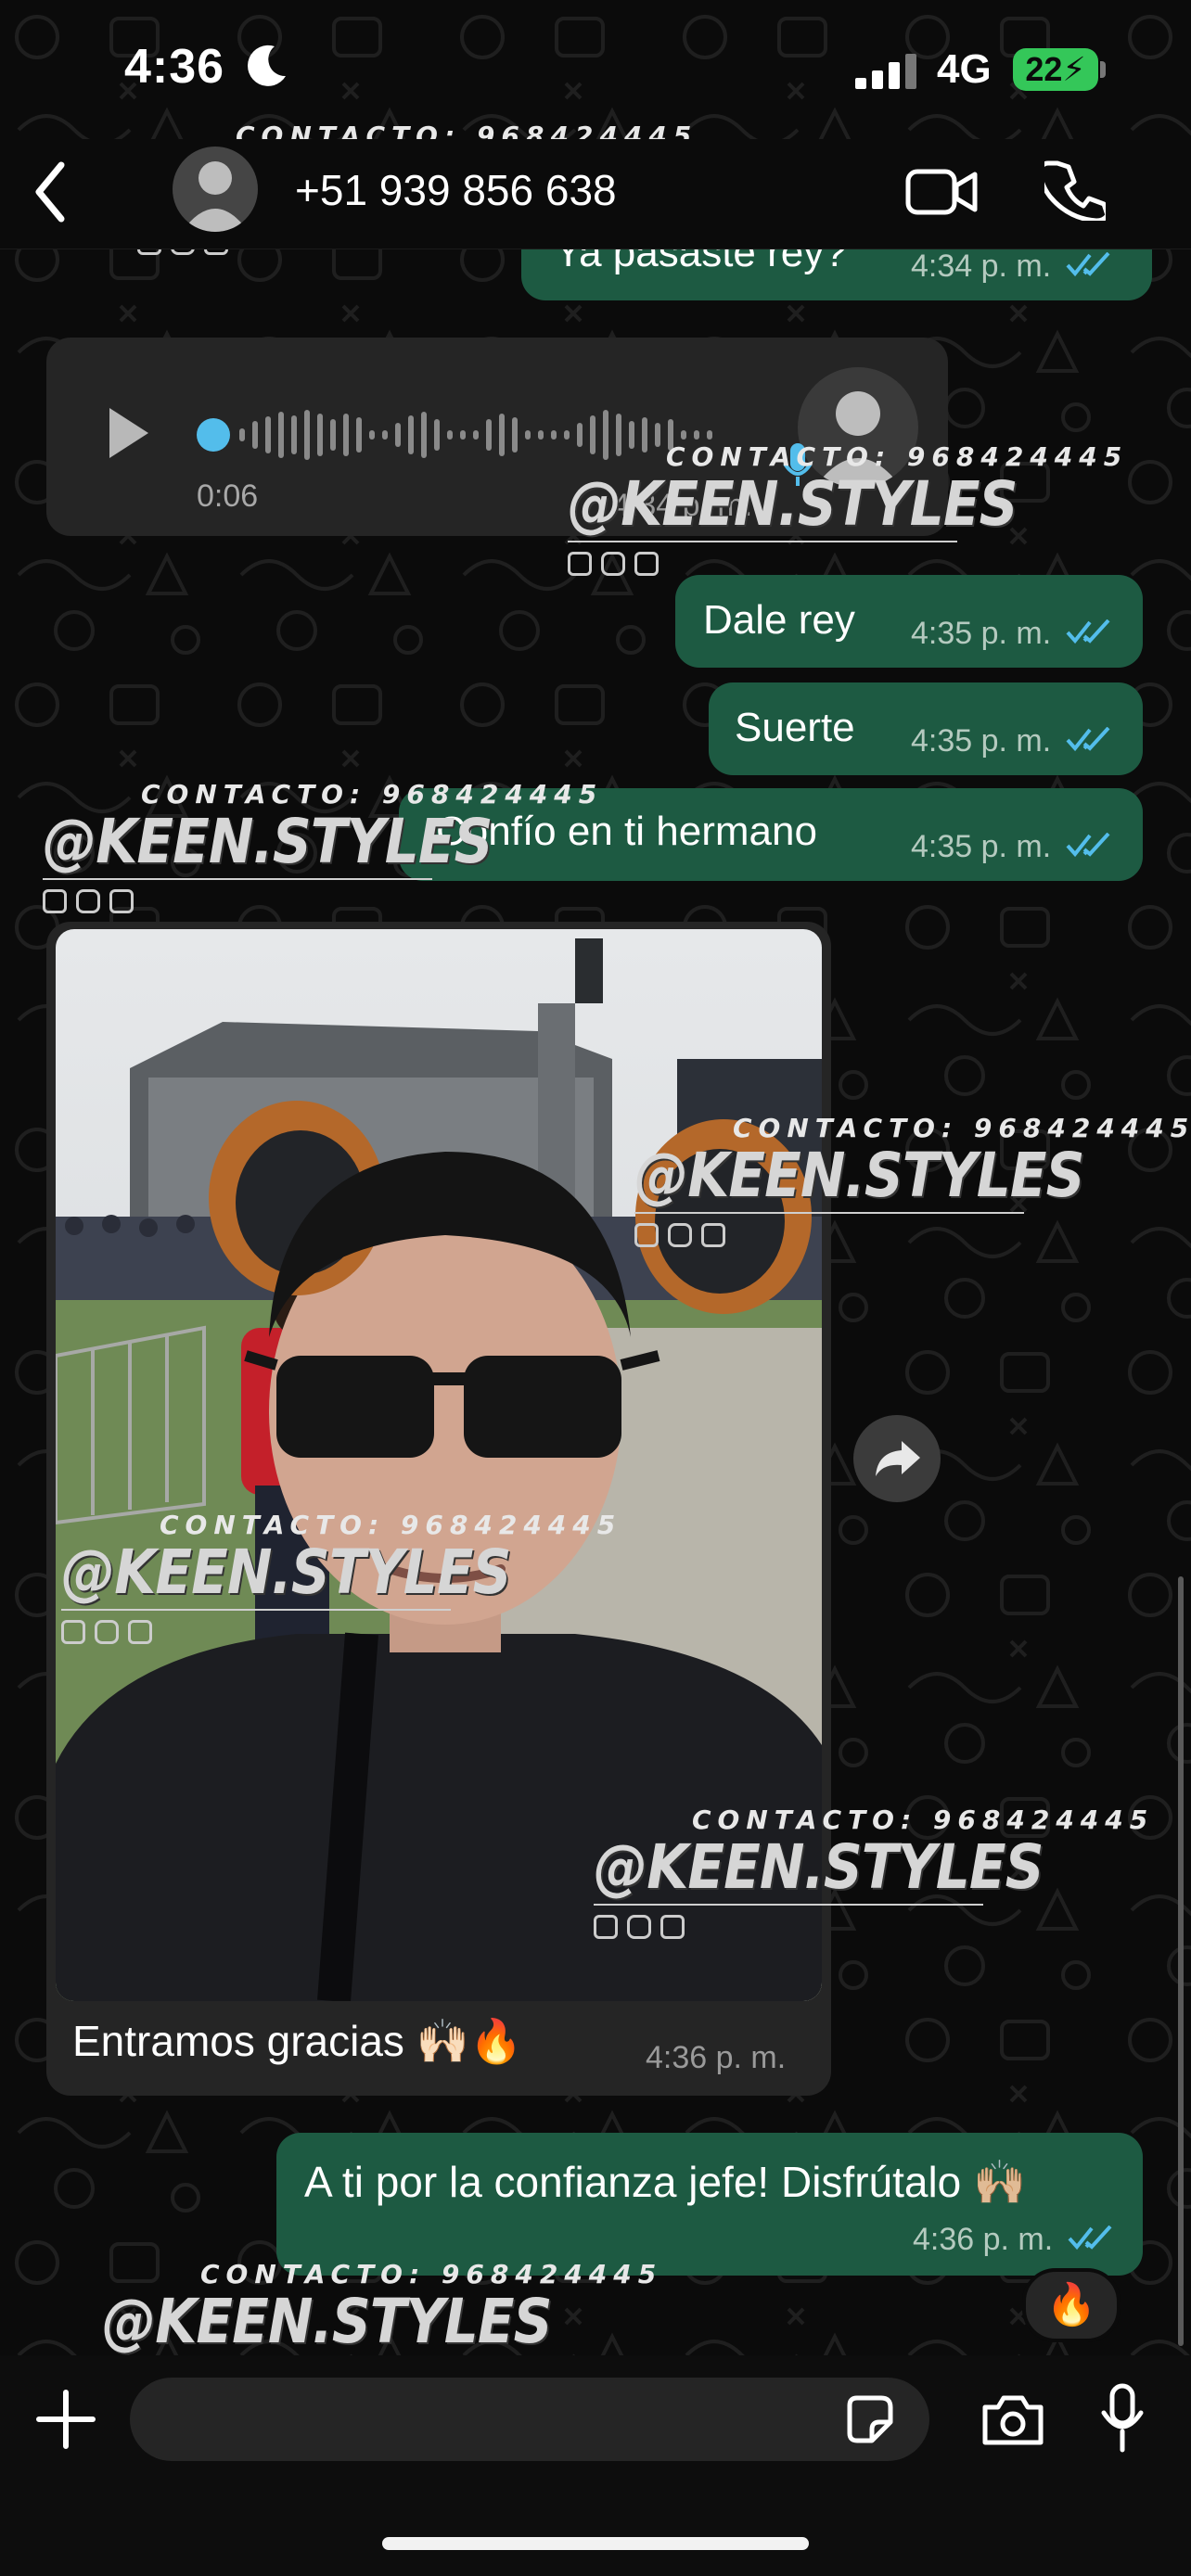 This screenshot has width=1191, height=2576. Describe the element at coordinates (798, 465) in the screenshot. I see `mic-badge-icon` at that location.